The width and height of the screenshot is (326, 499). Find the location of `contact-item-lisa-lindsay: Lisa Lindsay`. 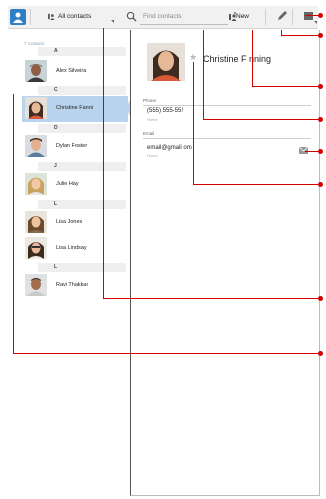

contact-item-lisa-lindsay: Lisa Lindsay is located at coordinates (75, 249).